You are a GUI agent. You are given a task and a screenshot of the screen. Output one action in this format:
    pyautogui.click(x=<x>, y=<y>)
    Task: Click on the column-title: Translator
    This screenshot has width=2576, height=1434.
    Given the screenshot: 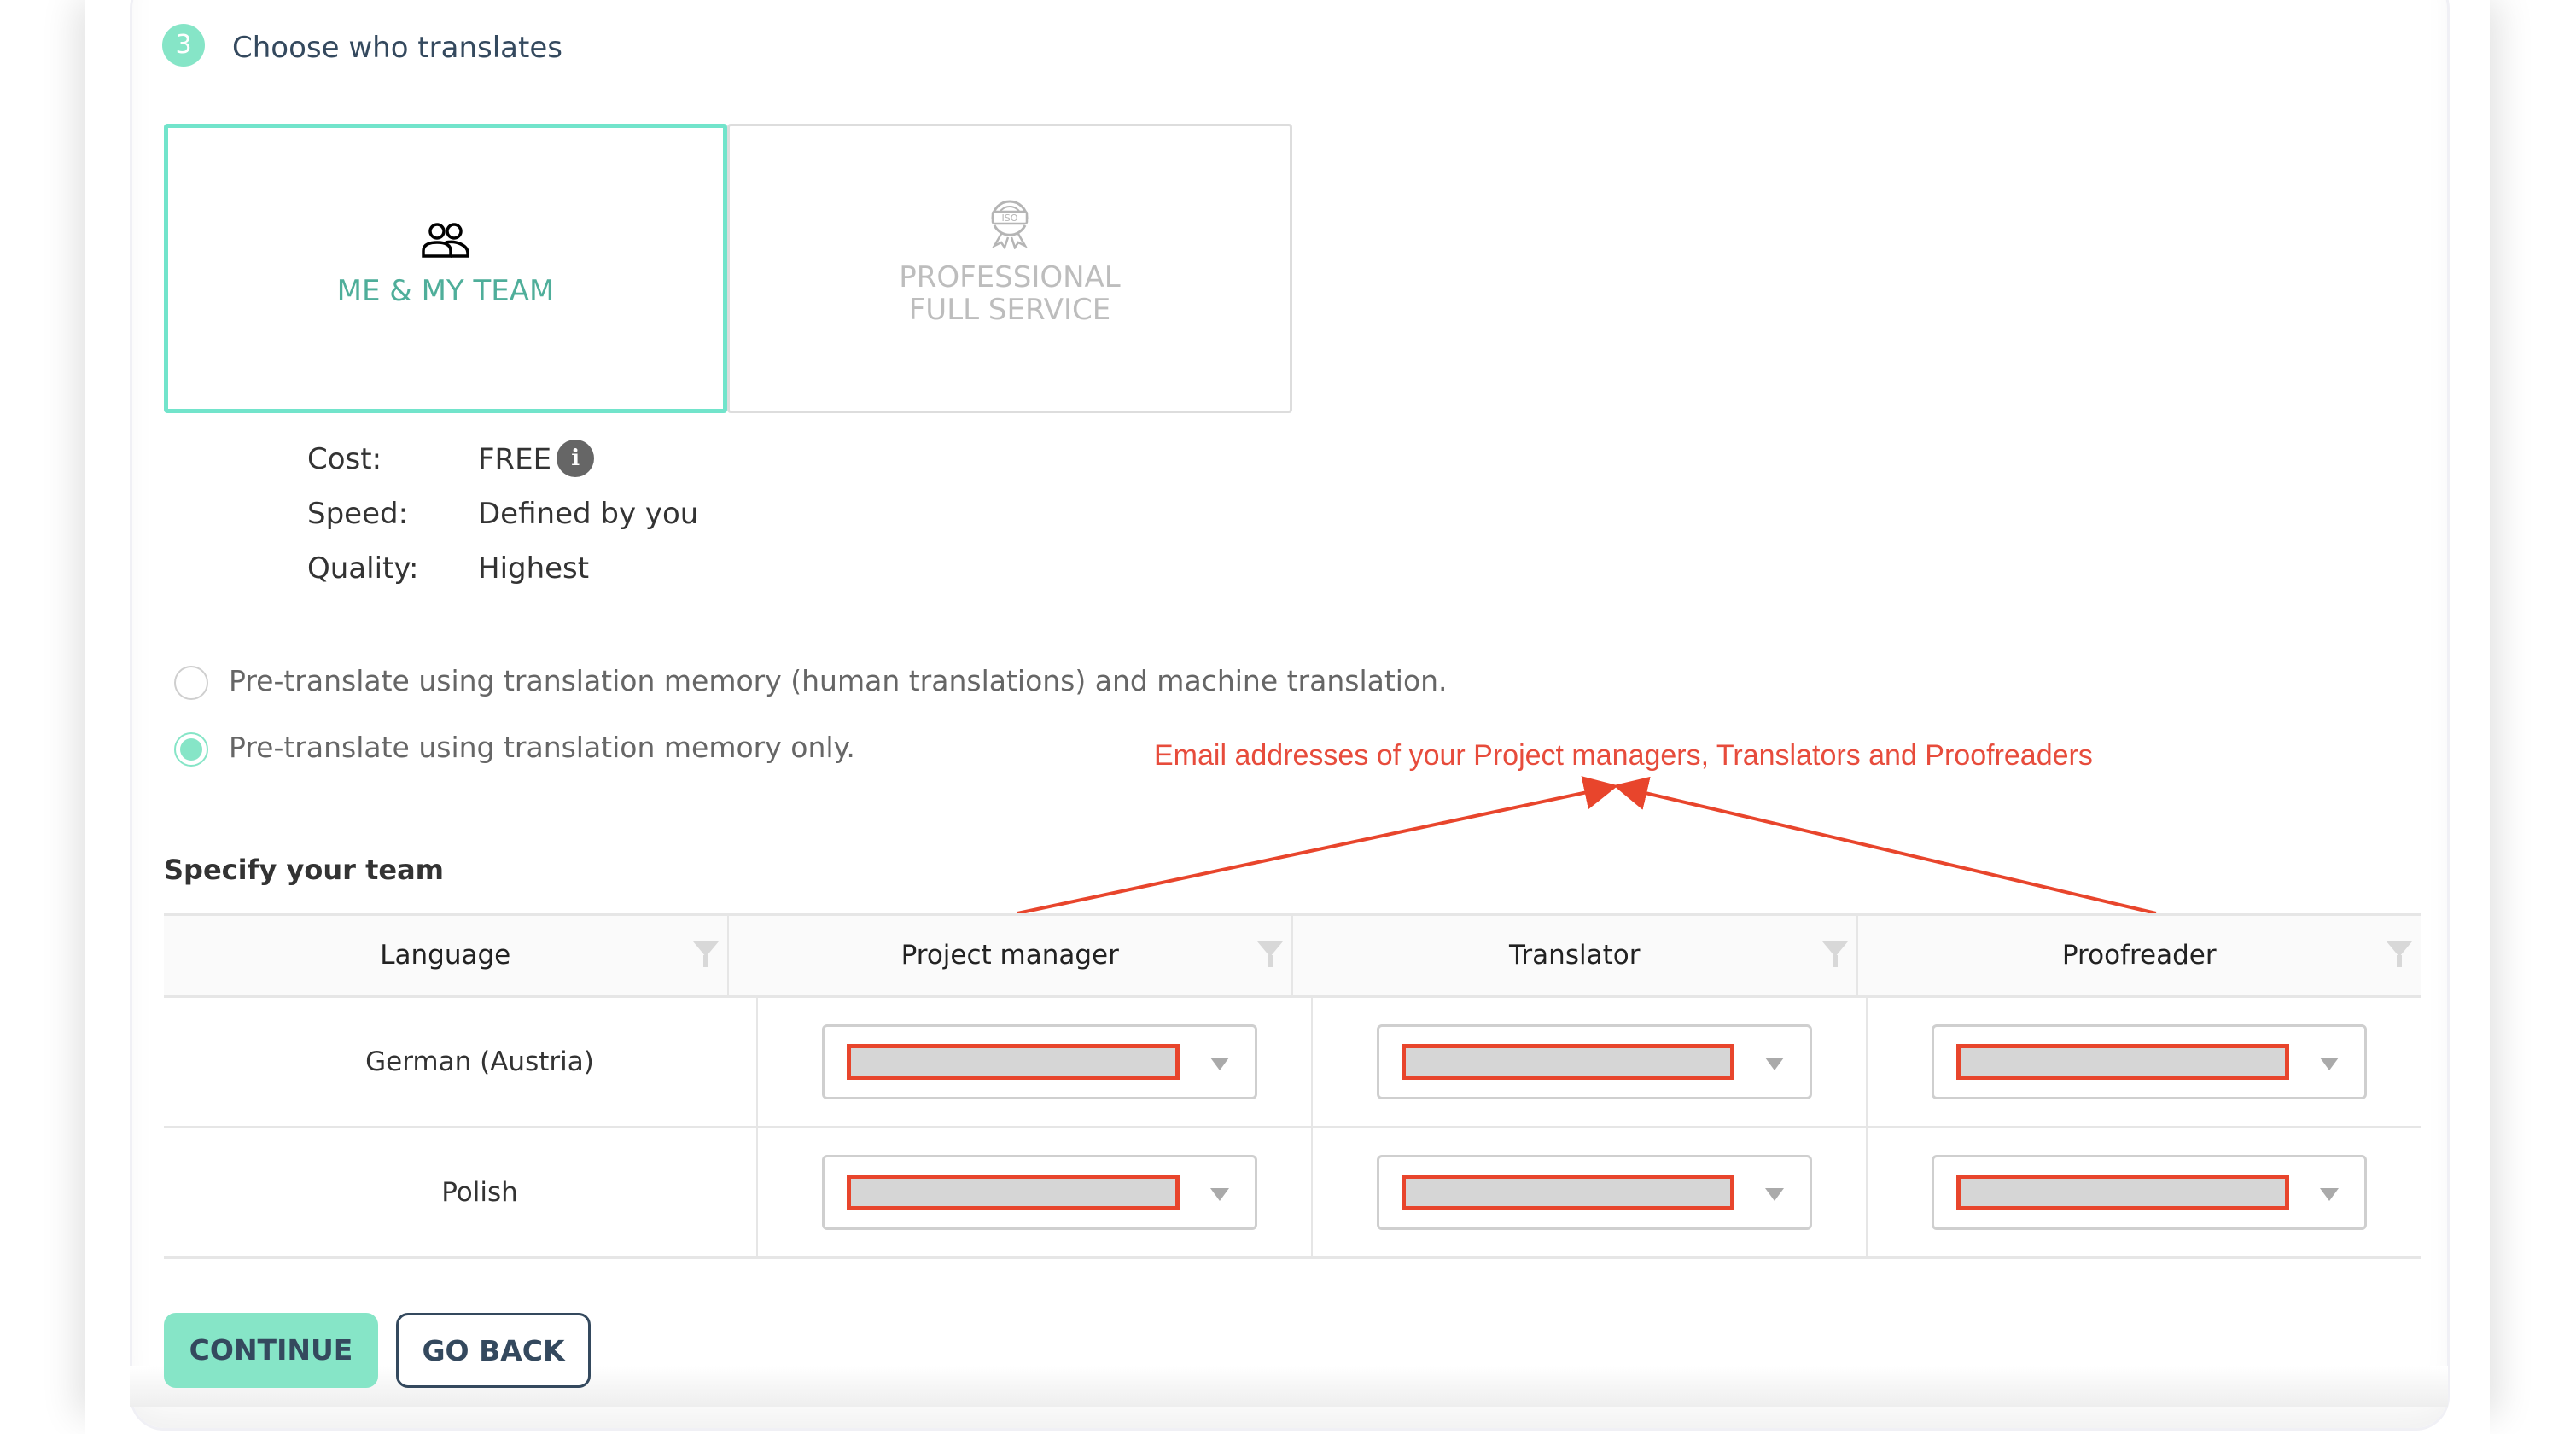 What is the action you would take?
    pyautogui.click(x=1575, y=955)
    